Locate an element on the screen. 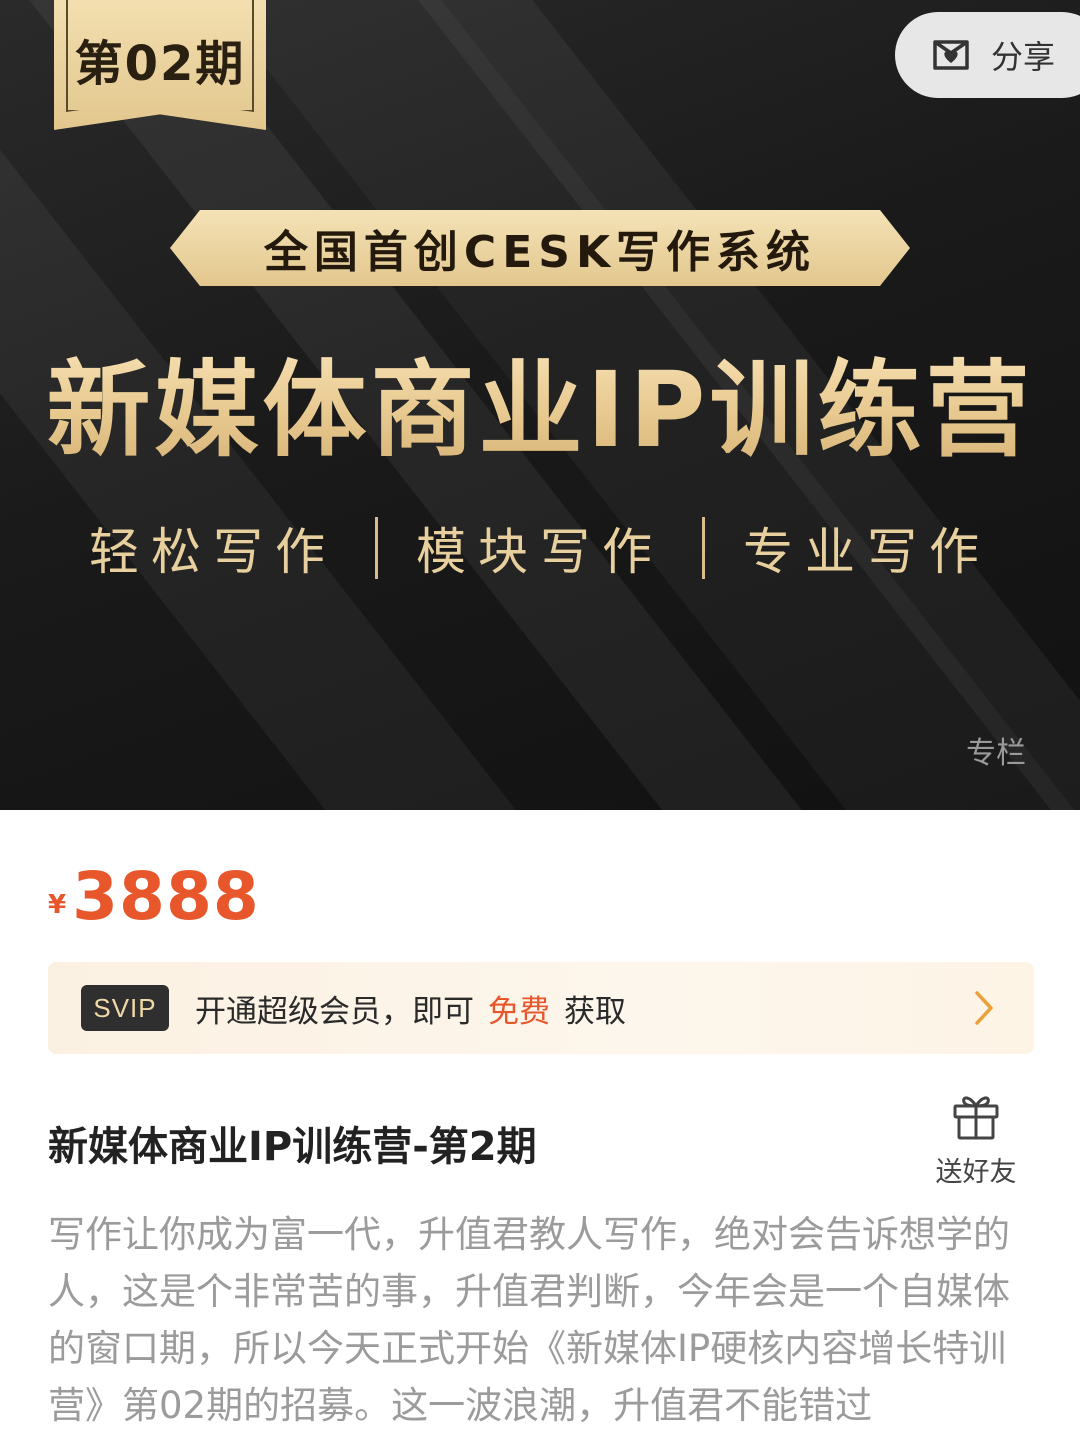  svip-get-label: 获取 is located at coordinates (595, 1011).